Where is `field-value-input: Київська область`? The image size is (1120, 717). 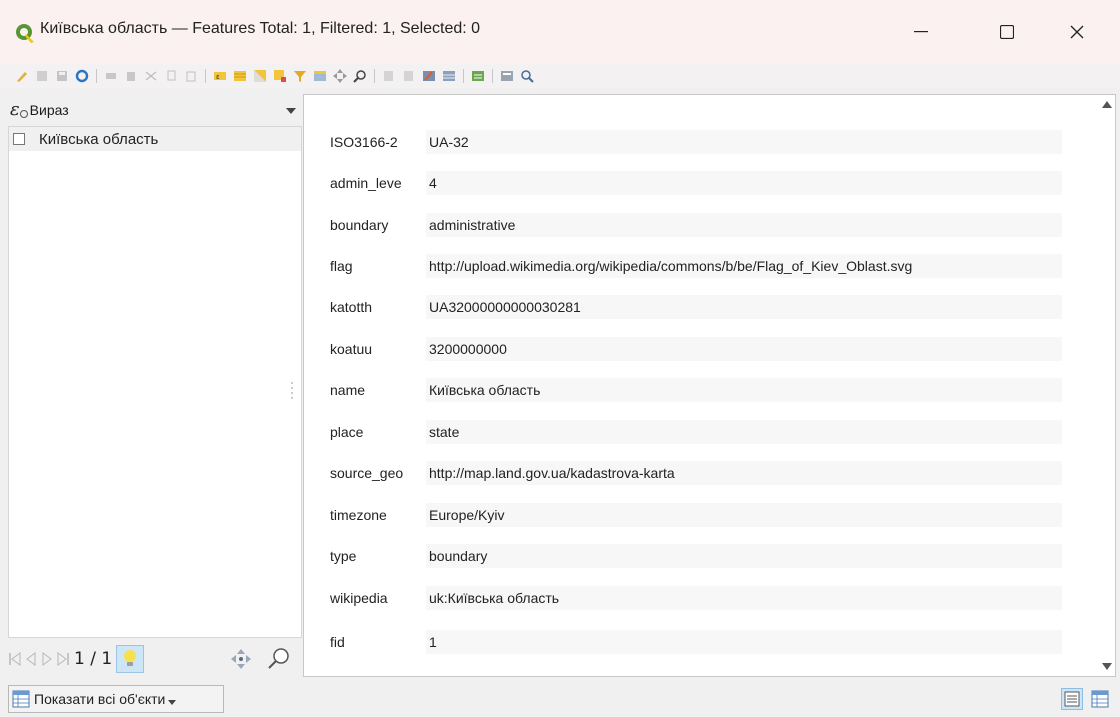
field-value-input: Київська область is located at coordinates (744, 390).